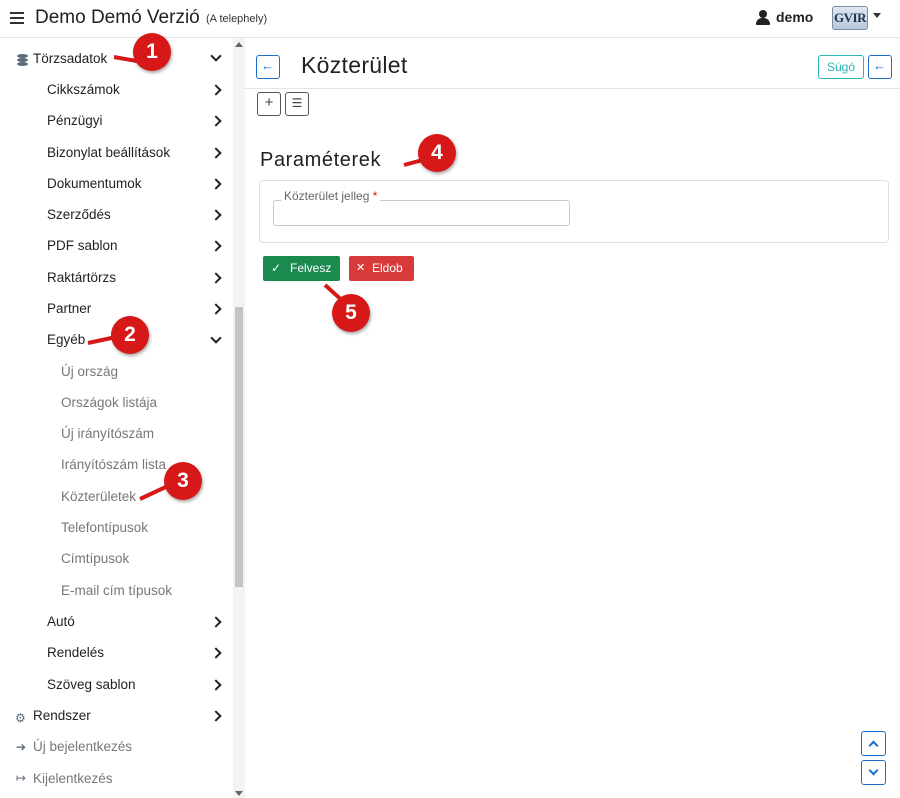  I want to click on save-label: Felvesz, so click(311, 268).